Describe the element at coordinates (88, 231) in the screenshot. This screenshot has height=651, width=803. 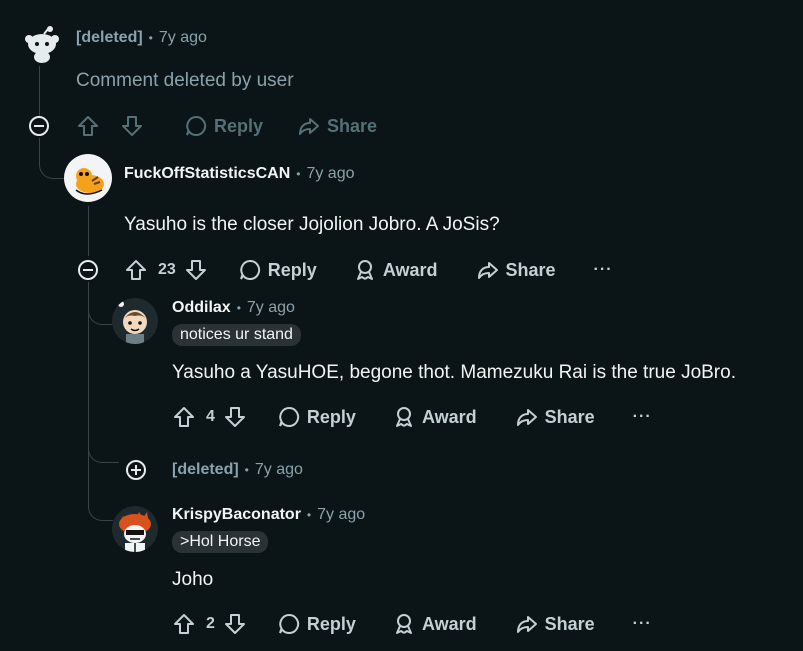
I see `thread-line-c2` at that location.